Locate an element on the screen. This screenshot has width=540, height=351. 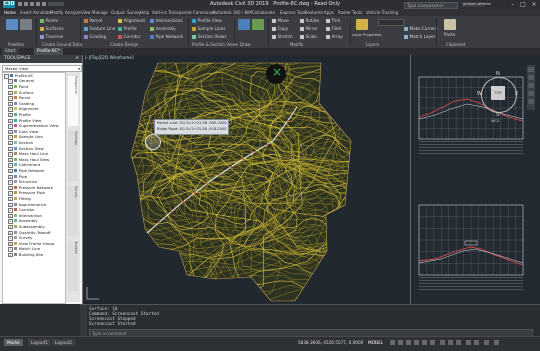
ribbon-tab-survey: Survey is located at coordinates (134, 12).